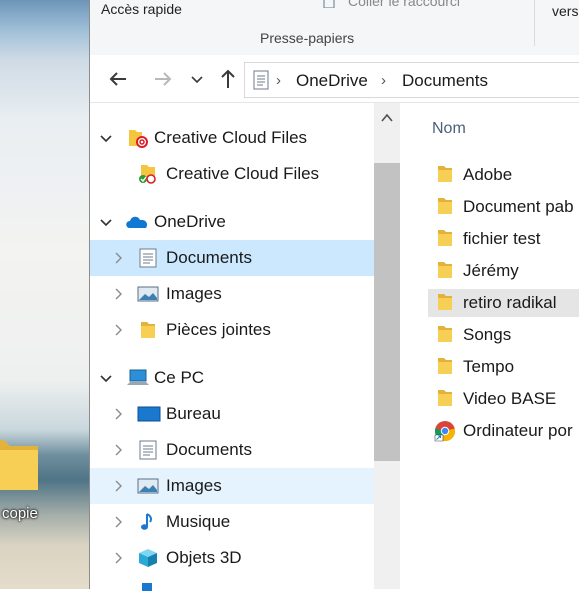 The height and width of the screenshot is (591, 579). What do you see at coordinates (138, 377) in the screenshot?
I see `computer-icon` at bounding box center [138, 377].